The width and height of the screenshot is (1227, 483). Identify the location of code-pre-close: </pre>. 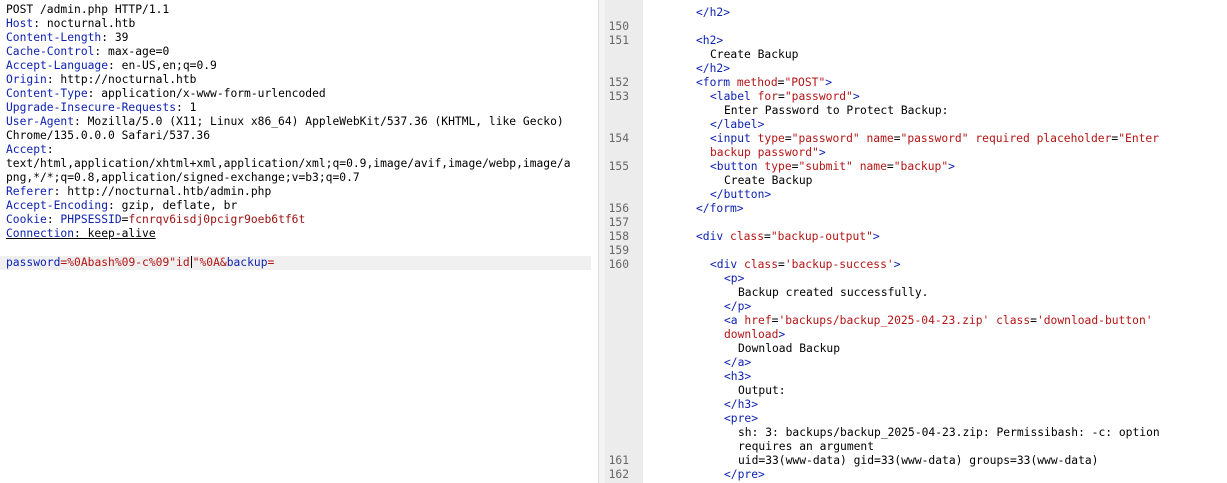
(744, 474).